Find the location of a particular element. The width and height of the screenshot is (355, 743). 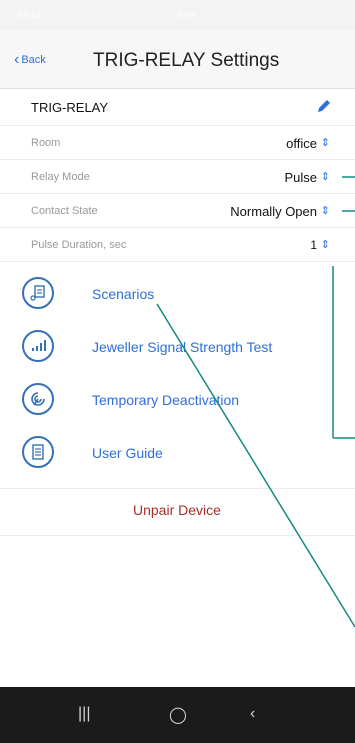

pencil-icon is located at coordinates (324, 108).